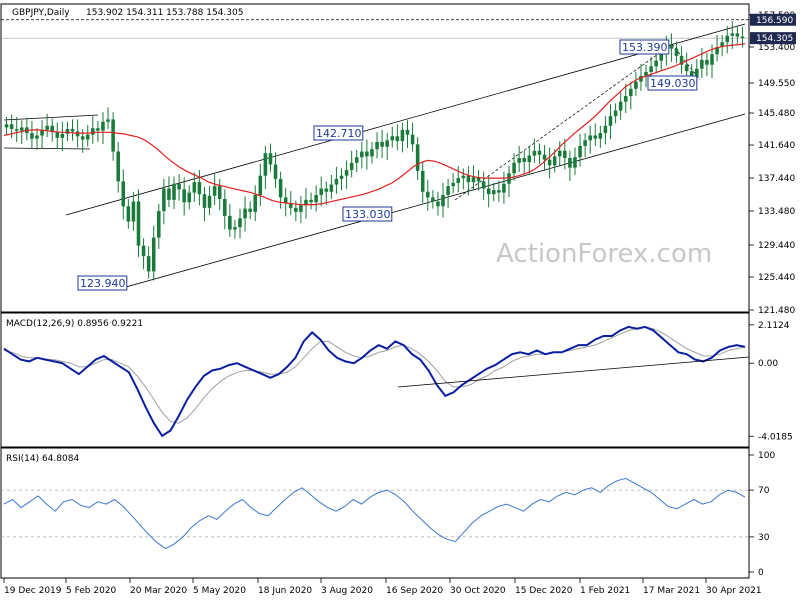 This screenshot has width=800, height=600. What do you see at coordinates (776, 84) in the screenshot?
I see `price-axis-label: 149.550` at bounding box center [776, 84].